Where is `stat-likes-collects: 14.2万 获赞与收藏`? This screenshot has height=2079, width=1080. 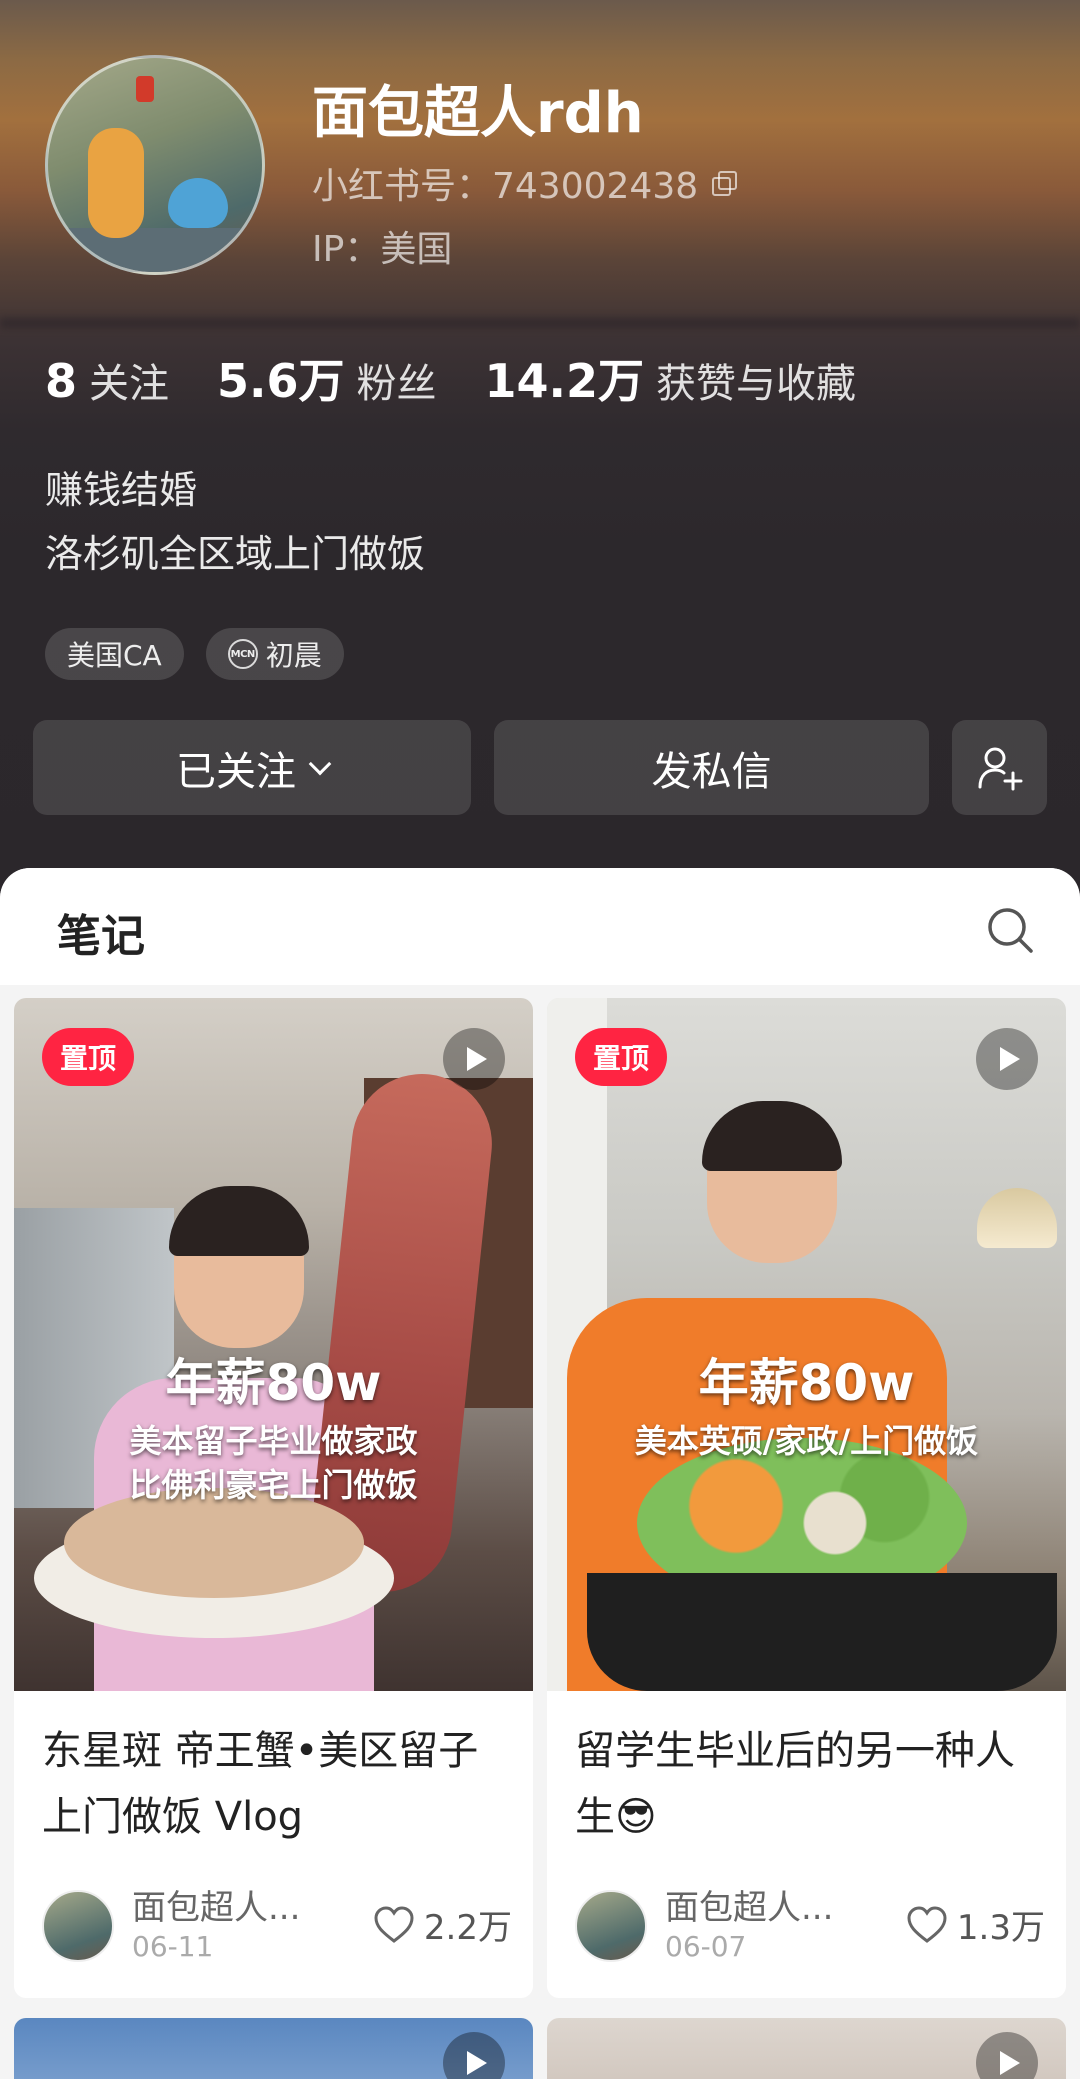 stat-likes-collects: 14.2万 获赞与收藏 is located at coordinates (671, 378).